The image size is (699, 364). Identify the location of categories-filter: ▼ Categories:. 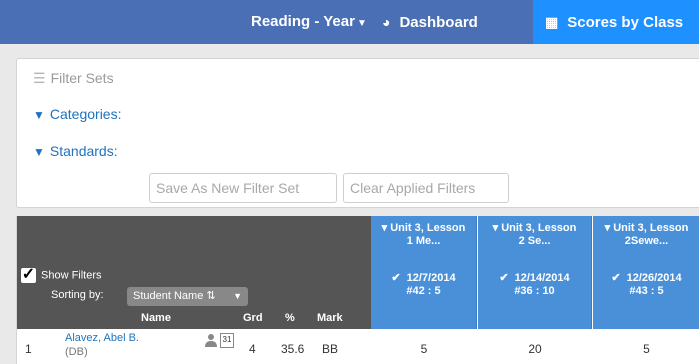
(77, 114).